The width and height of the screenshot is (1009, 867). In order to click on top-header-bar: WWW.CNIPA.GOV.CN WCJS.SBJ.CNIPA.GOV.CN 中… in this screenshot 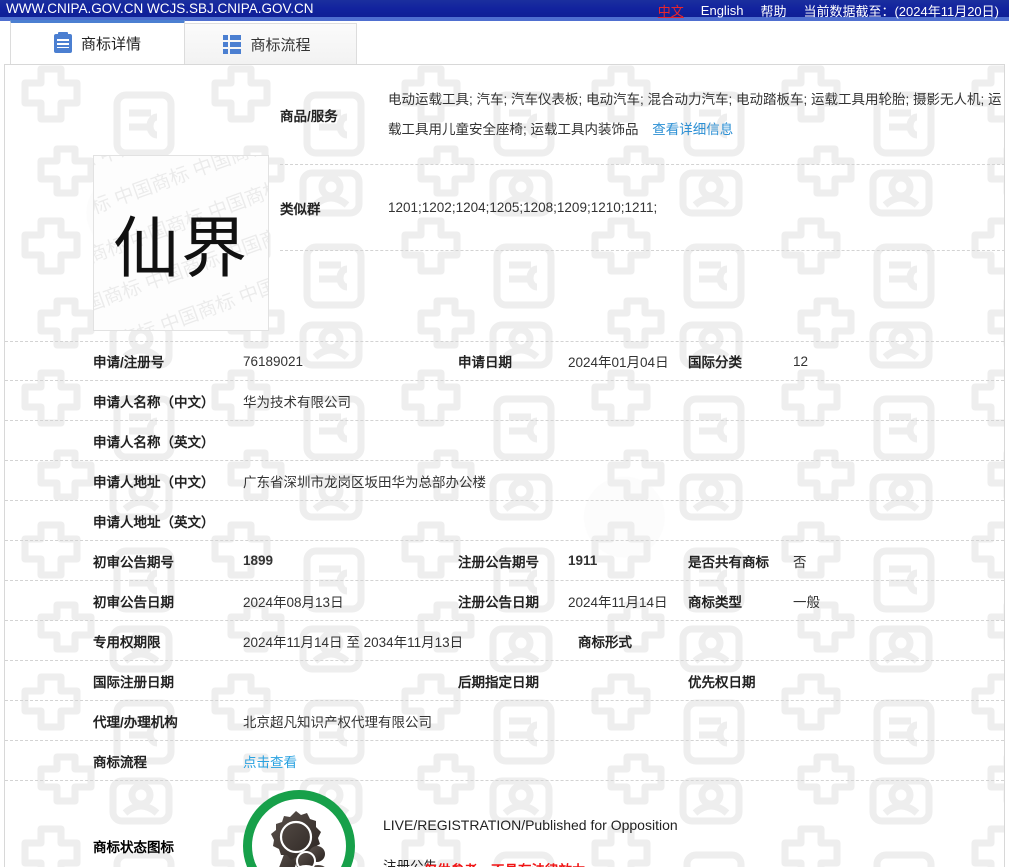, I will do `click(504, 10)`.